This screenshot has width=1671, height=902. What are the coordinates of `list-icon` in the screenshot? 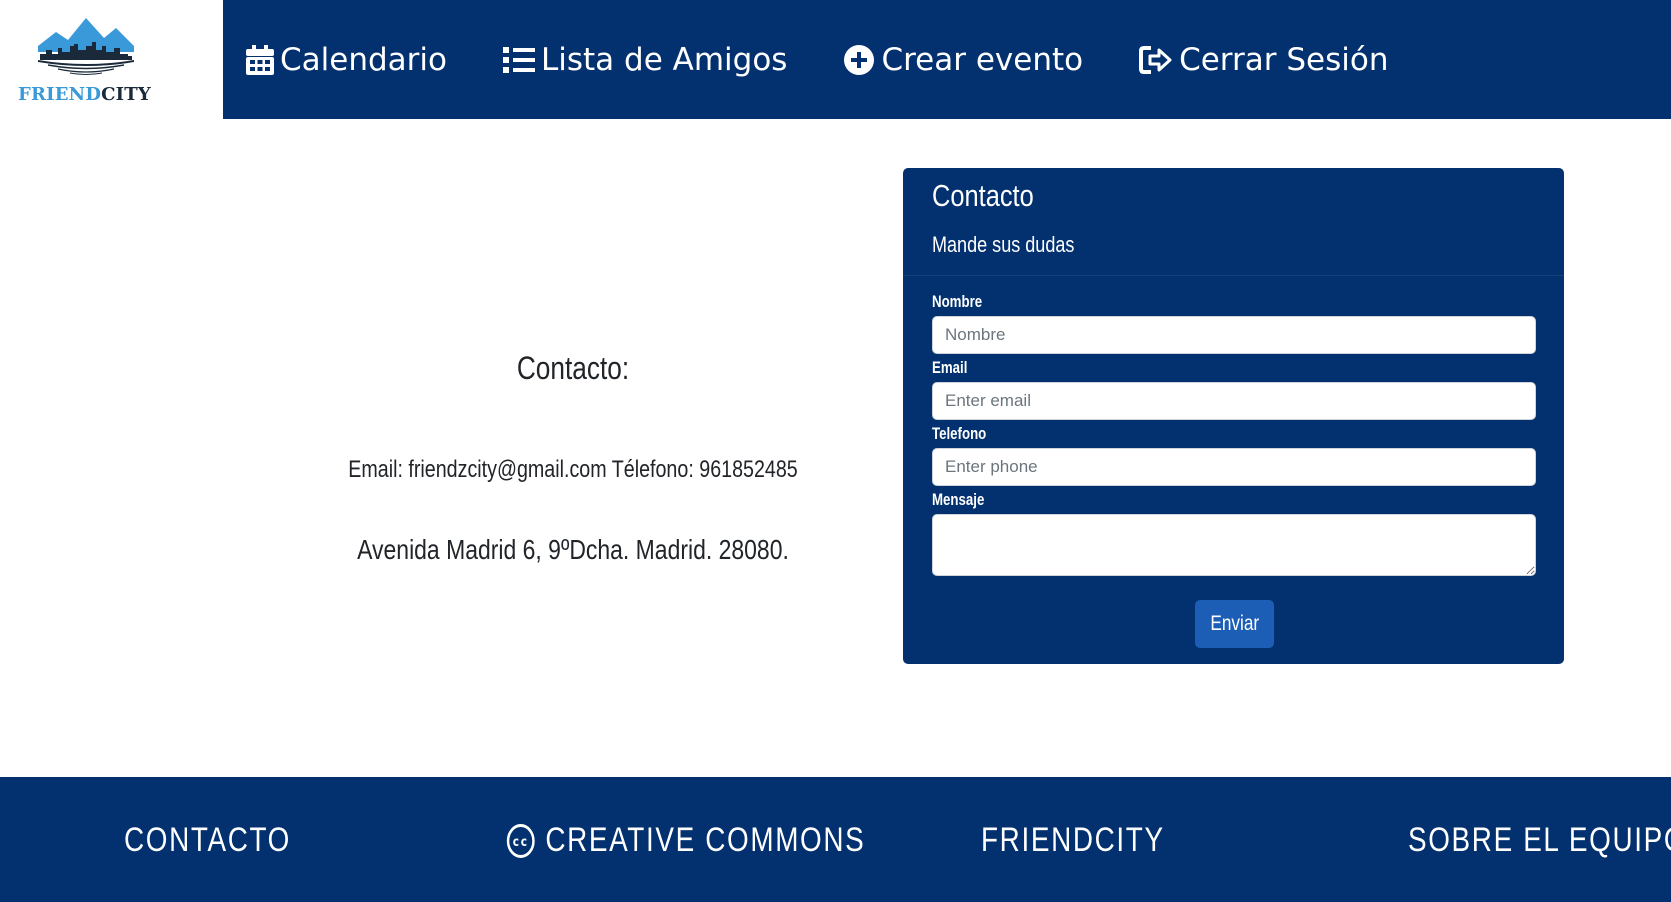 It's located at (518, 59).